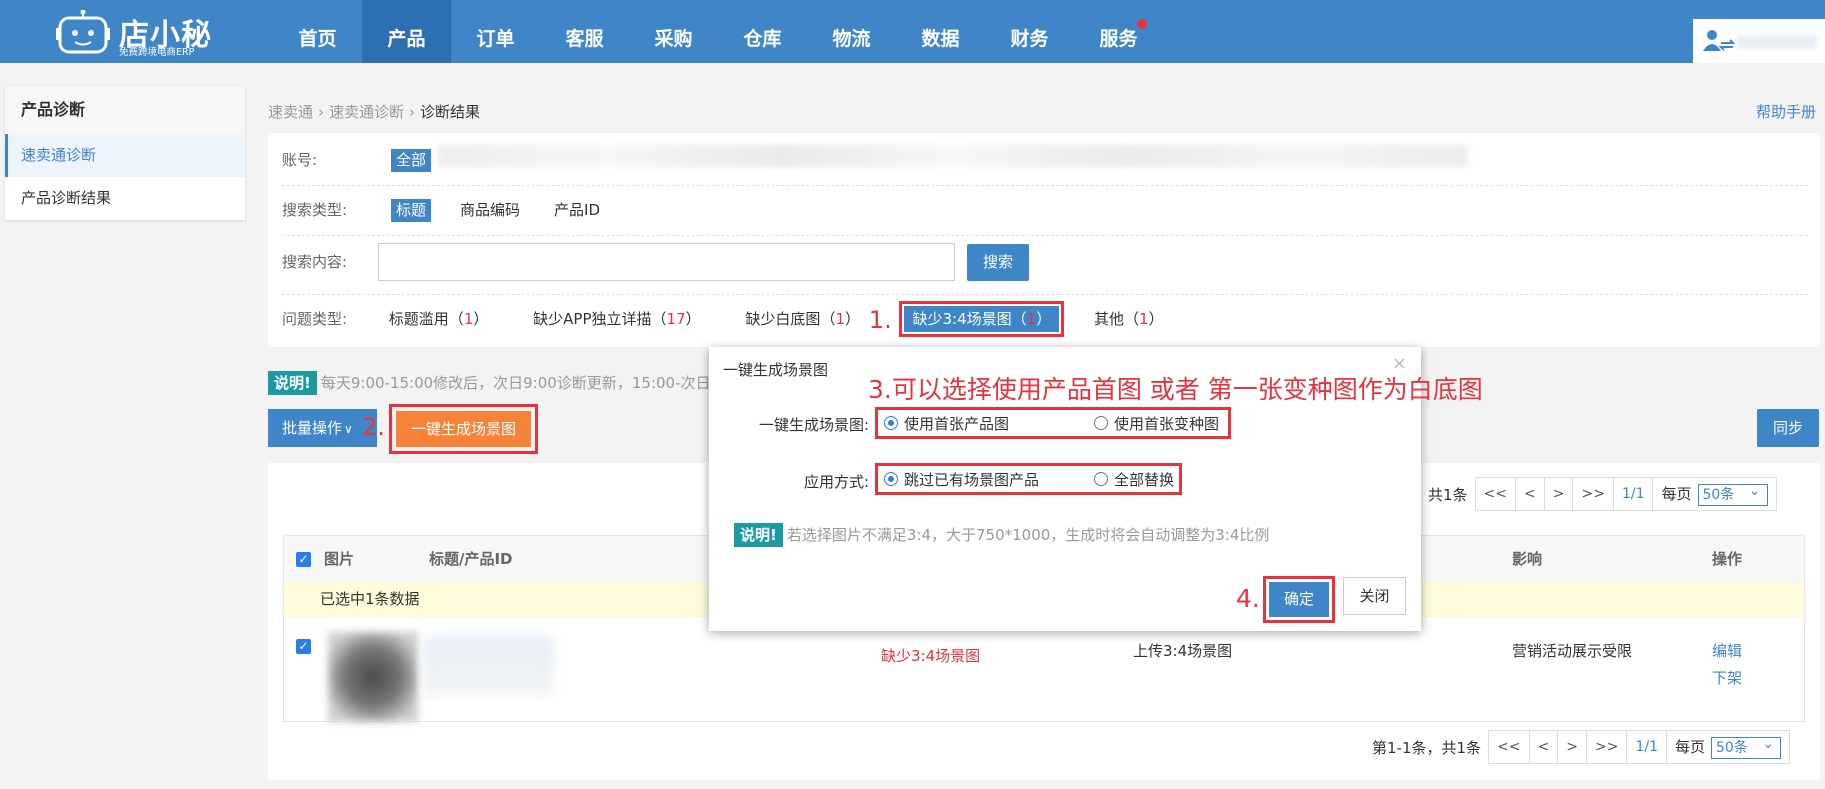  What do you see at coordinates (303, 559) in the screenshot?
I see `select-all-checkbox: ✓` at bounding box center [303, 559].